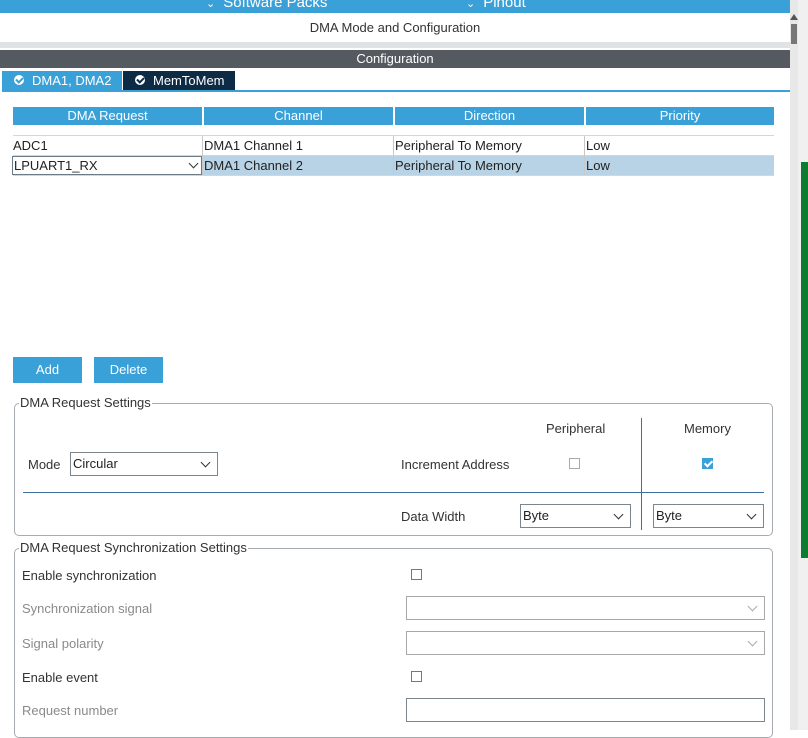  What do you see at coordinates (395, 59) in the screenshot?
I see `configuration-header: Configuration` at bounding box center [395, 59].